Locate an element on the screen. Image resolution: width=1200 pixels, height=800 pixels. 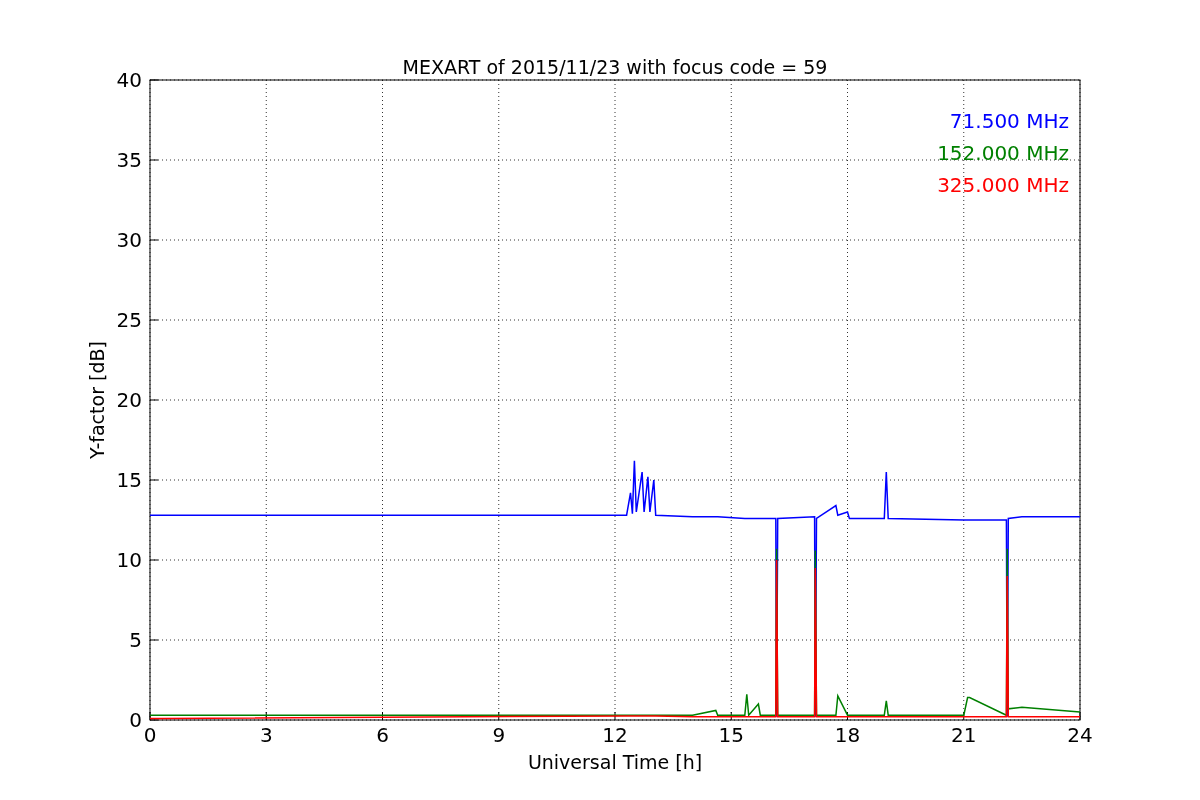
y-tick-label: 35 is located at coordinates (129, 160).